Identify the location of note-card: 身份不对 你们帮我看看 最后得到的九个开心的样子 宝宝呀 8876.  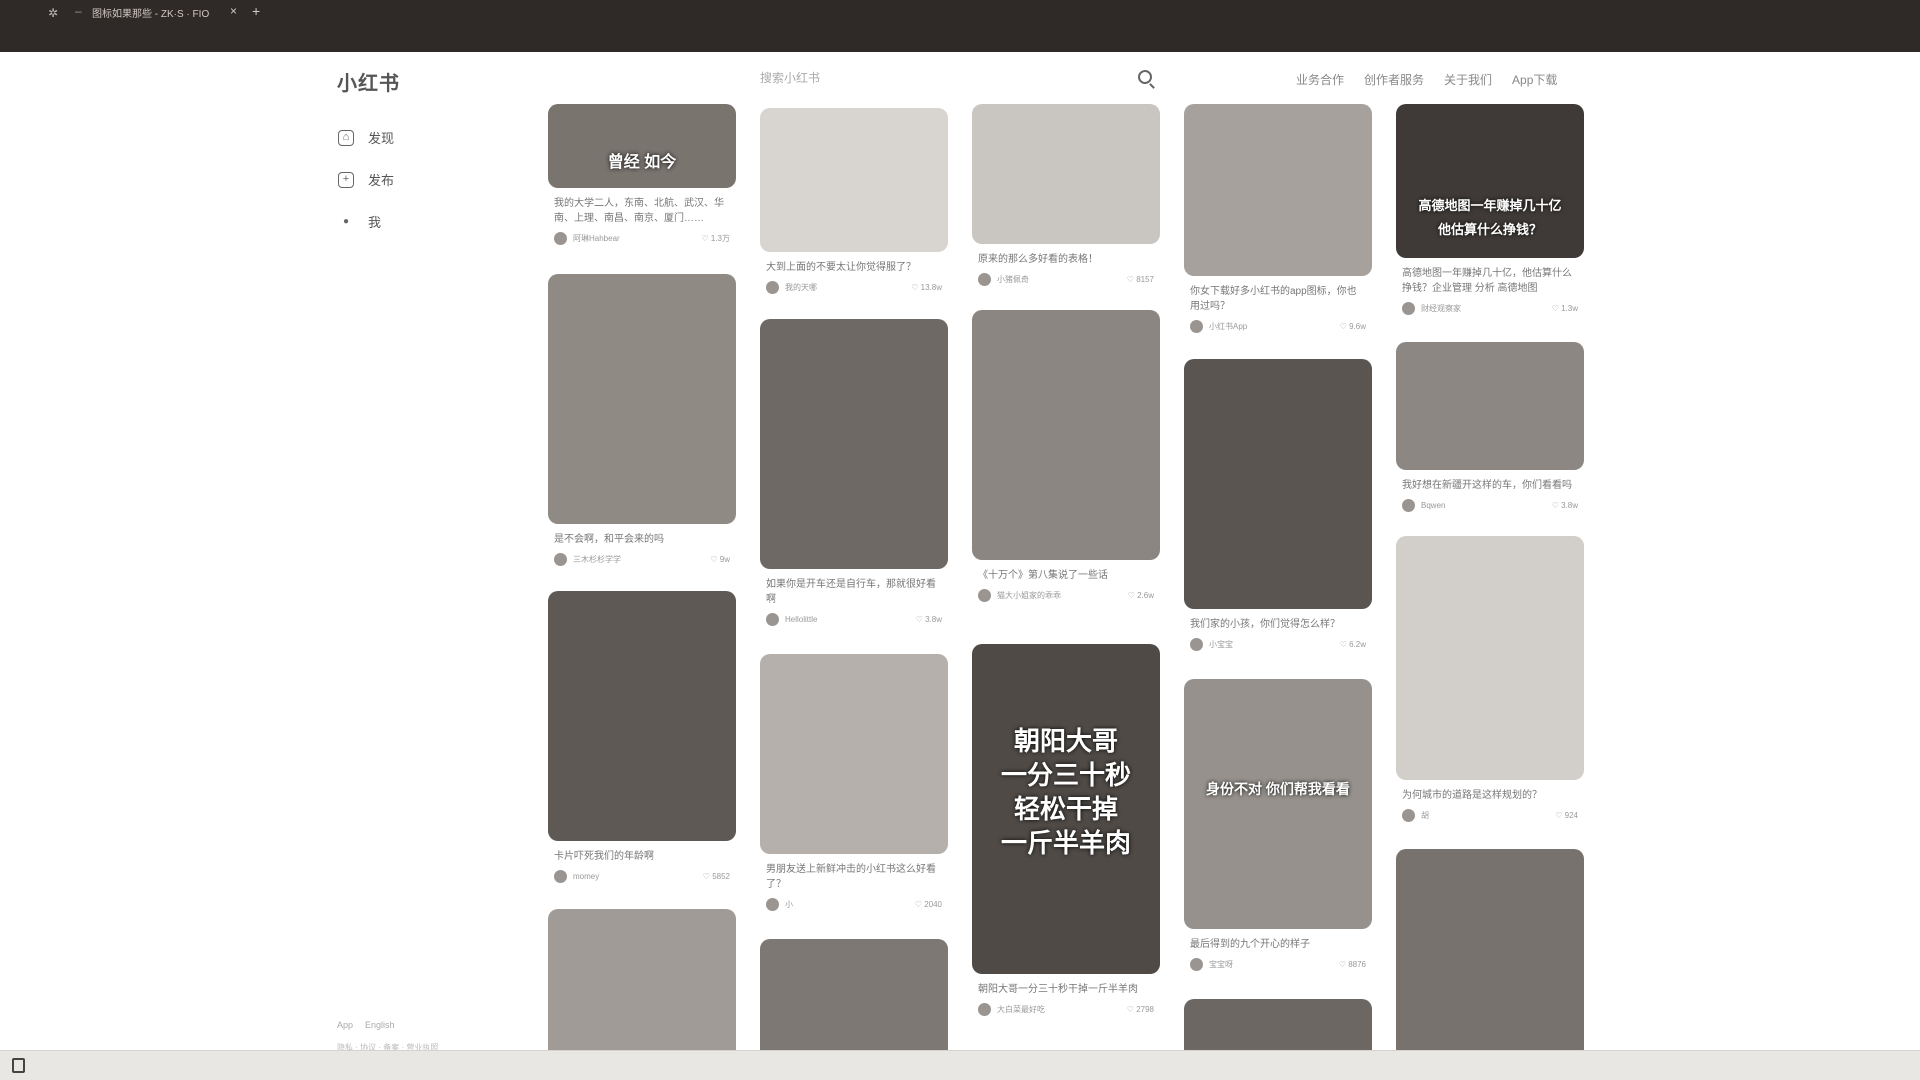
(1278, 825).